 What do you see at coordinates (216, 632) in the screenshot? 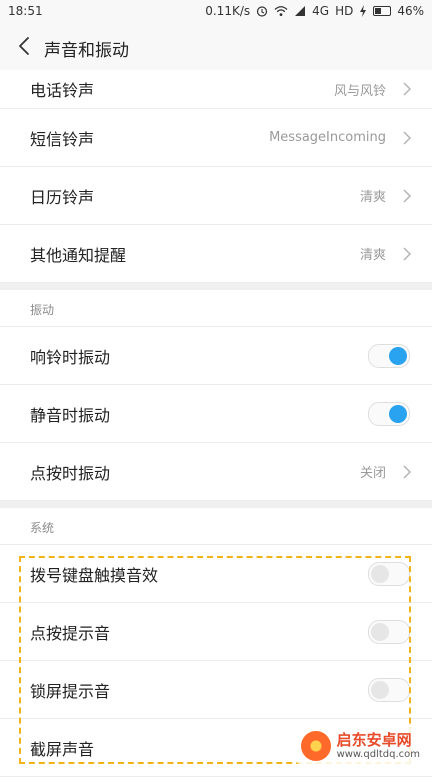
I see `touch-sound-row: 点按提示音` at bounding box center [216, 632].